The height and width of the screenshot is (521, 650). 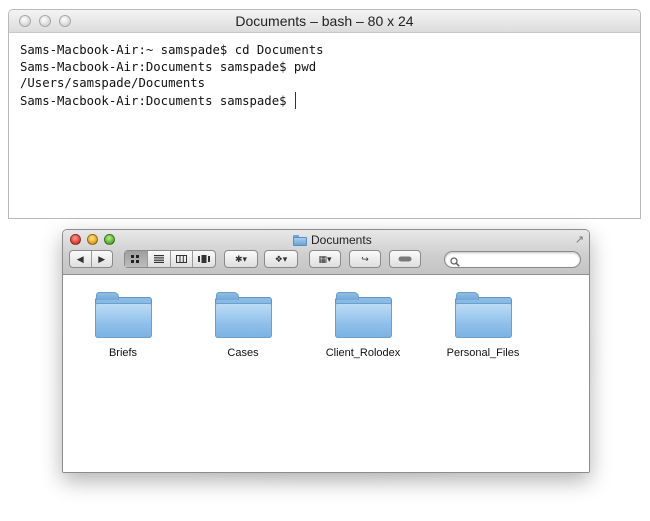 I want to click on terminal-titlebar: Documents – bash – 80 x 24, so click(x=324, y=21).